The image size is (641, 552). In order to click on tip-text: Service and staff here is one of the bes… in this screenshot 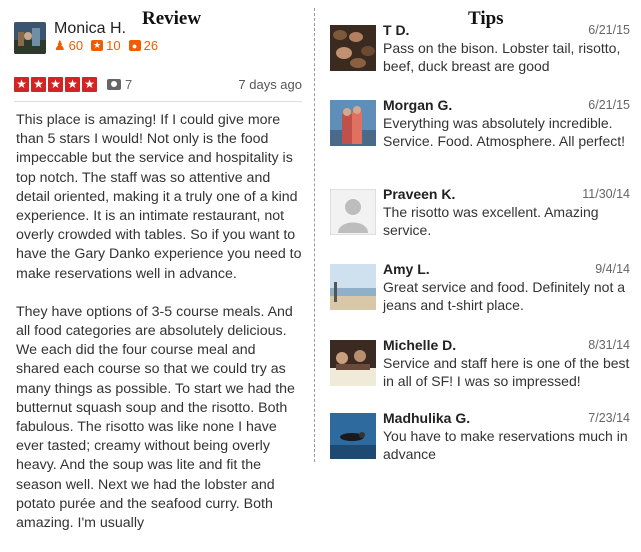, I will do `click(506, 372)`.